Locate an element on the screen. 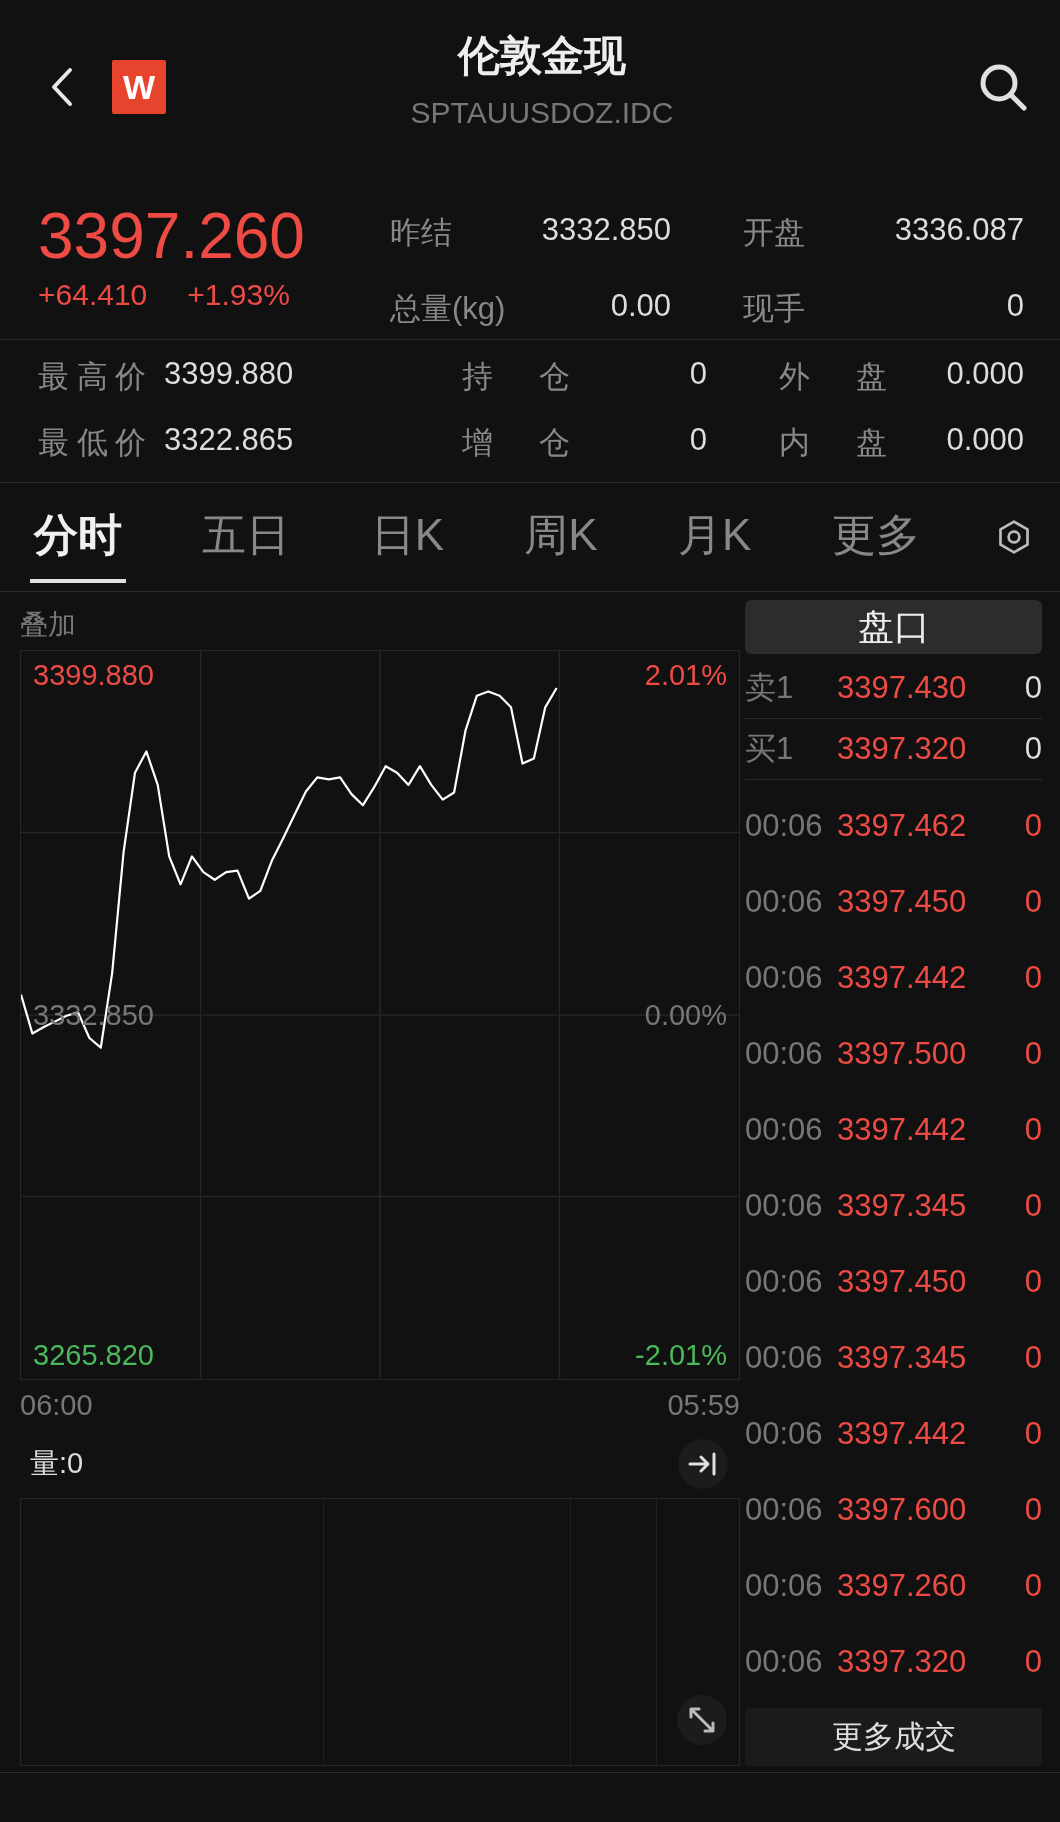 The image size is (1060, 1822). trade-price: 3397.462 is located at coordinates (902, 826).